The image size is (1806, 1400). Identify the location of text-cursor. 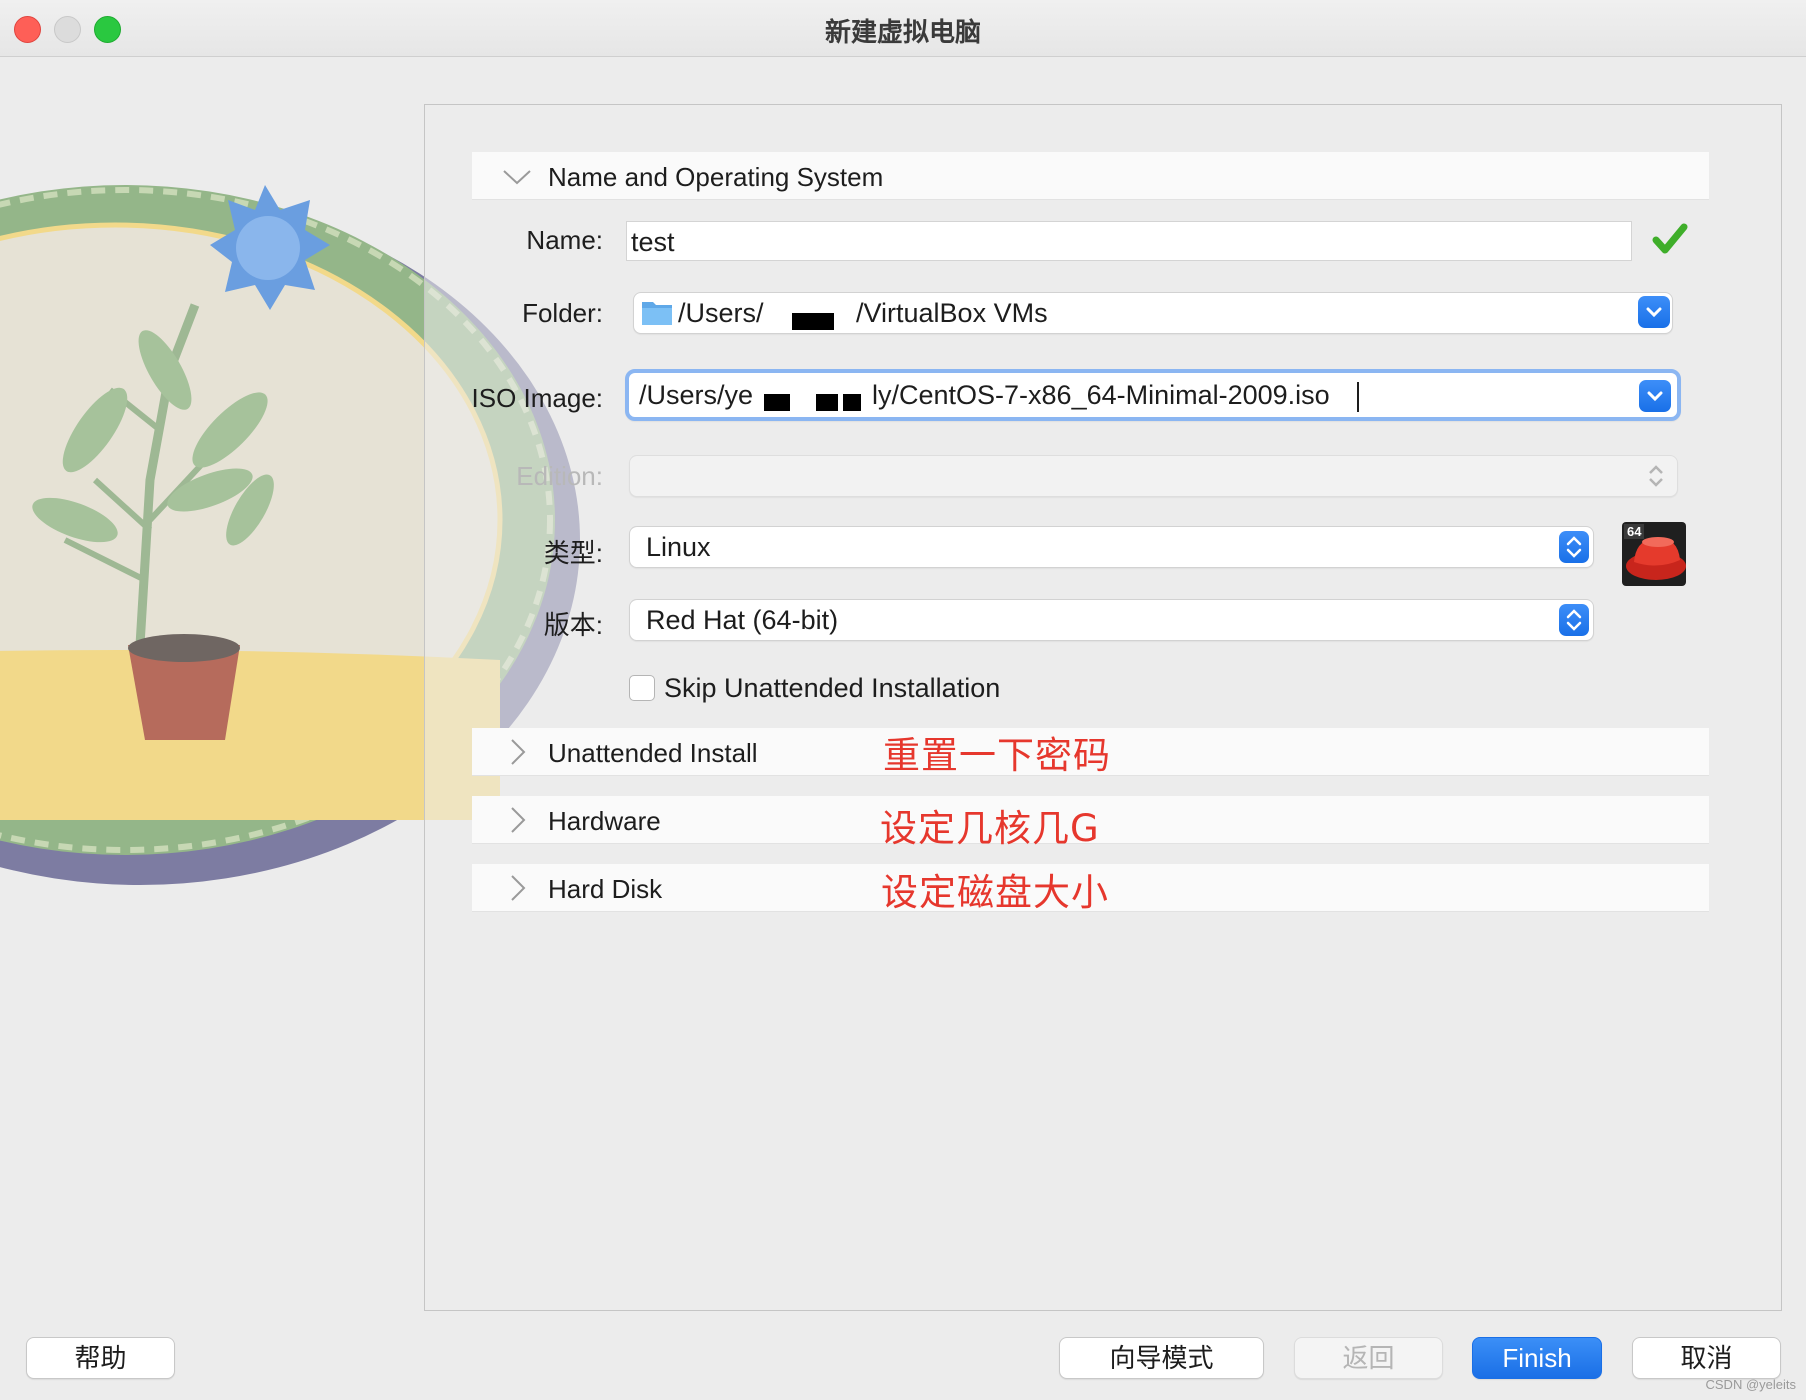
(1358, 397).